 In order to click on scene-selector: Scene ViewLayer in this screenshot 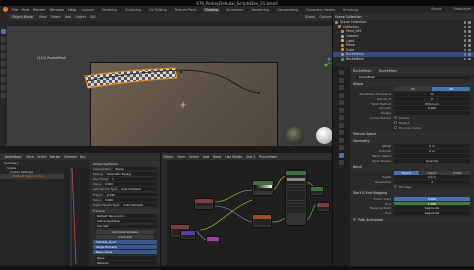, I will do `click(451, 9)`.